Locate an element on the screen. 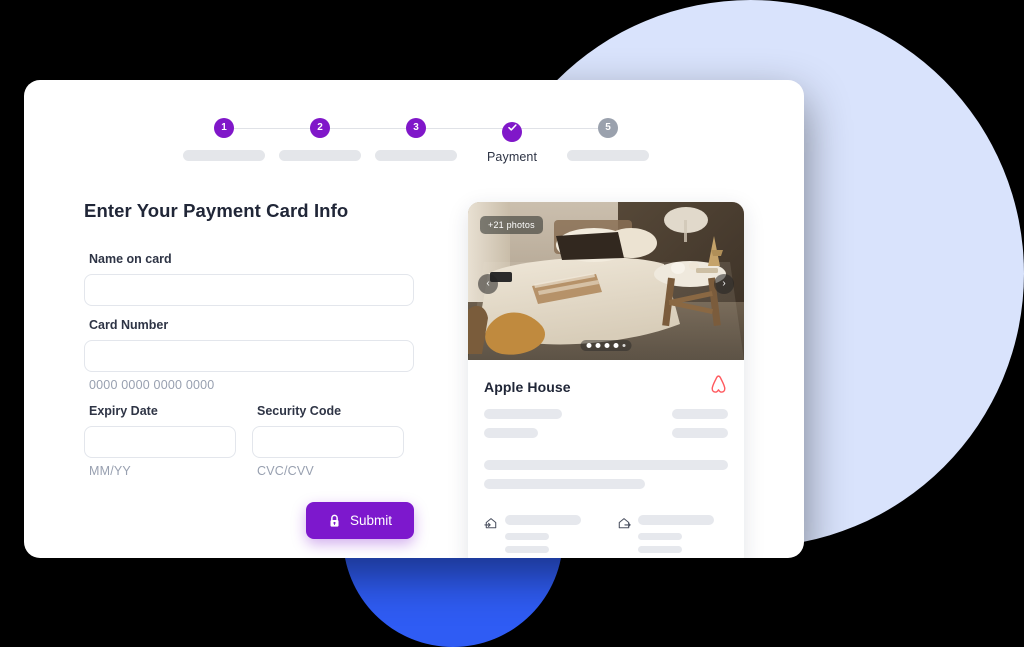  listing-title: Apple House is located at coordinates (527, 387).